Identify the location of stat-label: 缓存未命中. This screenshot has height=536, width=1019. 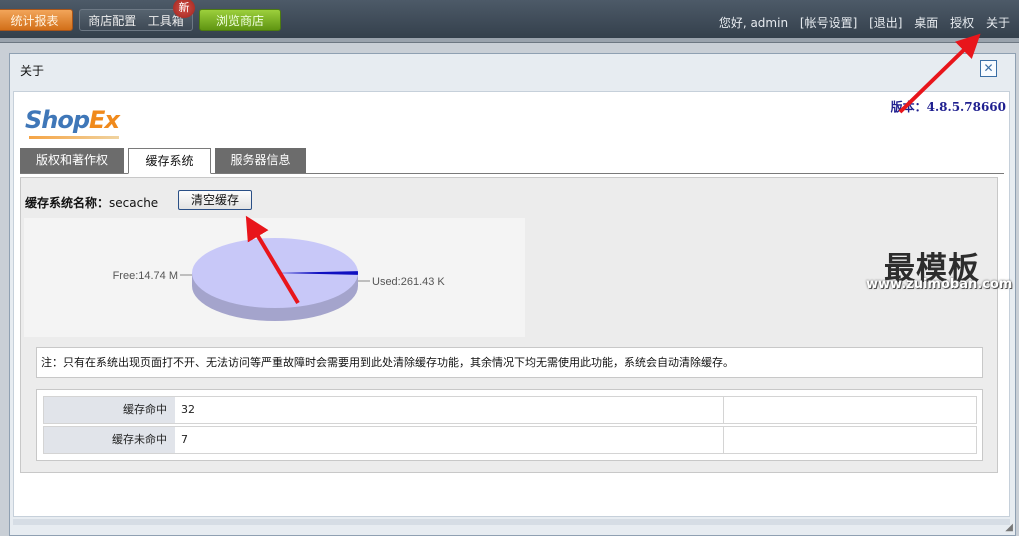
(109, 440).